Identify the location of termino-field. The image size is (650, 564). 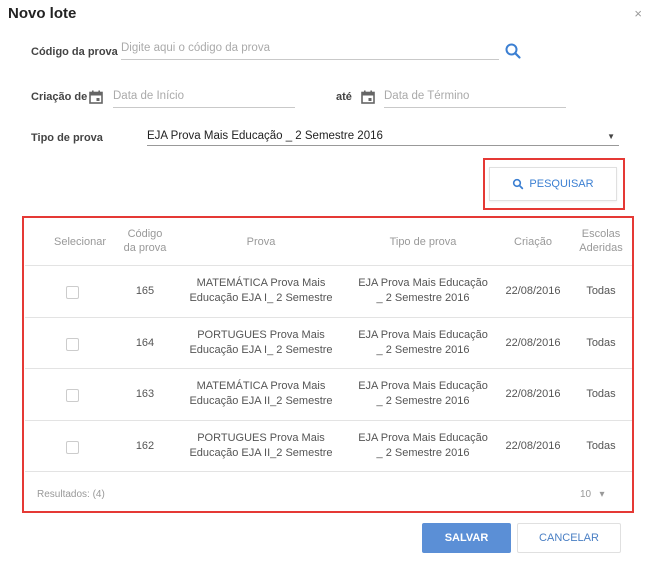
(475, 99).